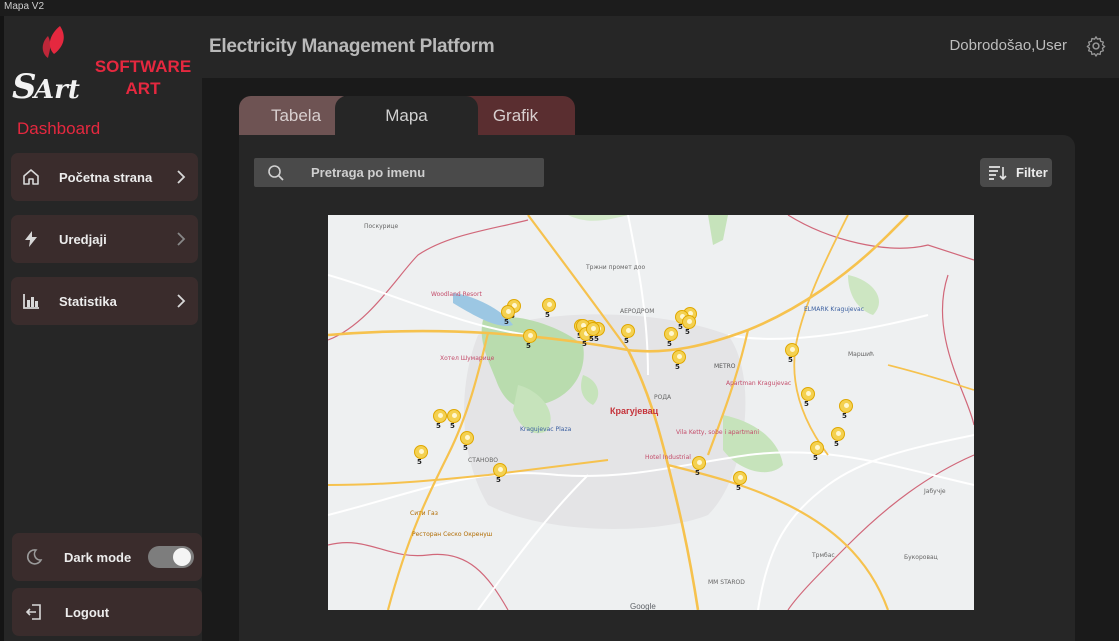  What do you see at coordinates (663, 397) in the screenshot?
I see `map-label: РОДА` at bounding box center [663, 397].